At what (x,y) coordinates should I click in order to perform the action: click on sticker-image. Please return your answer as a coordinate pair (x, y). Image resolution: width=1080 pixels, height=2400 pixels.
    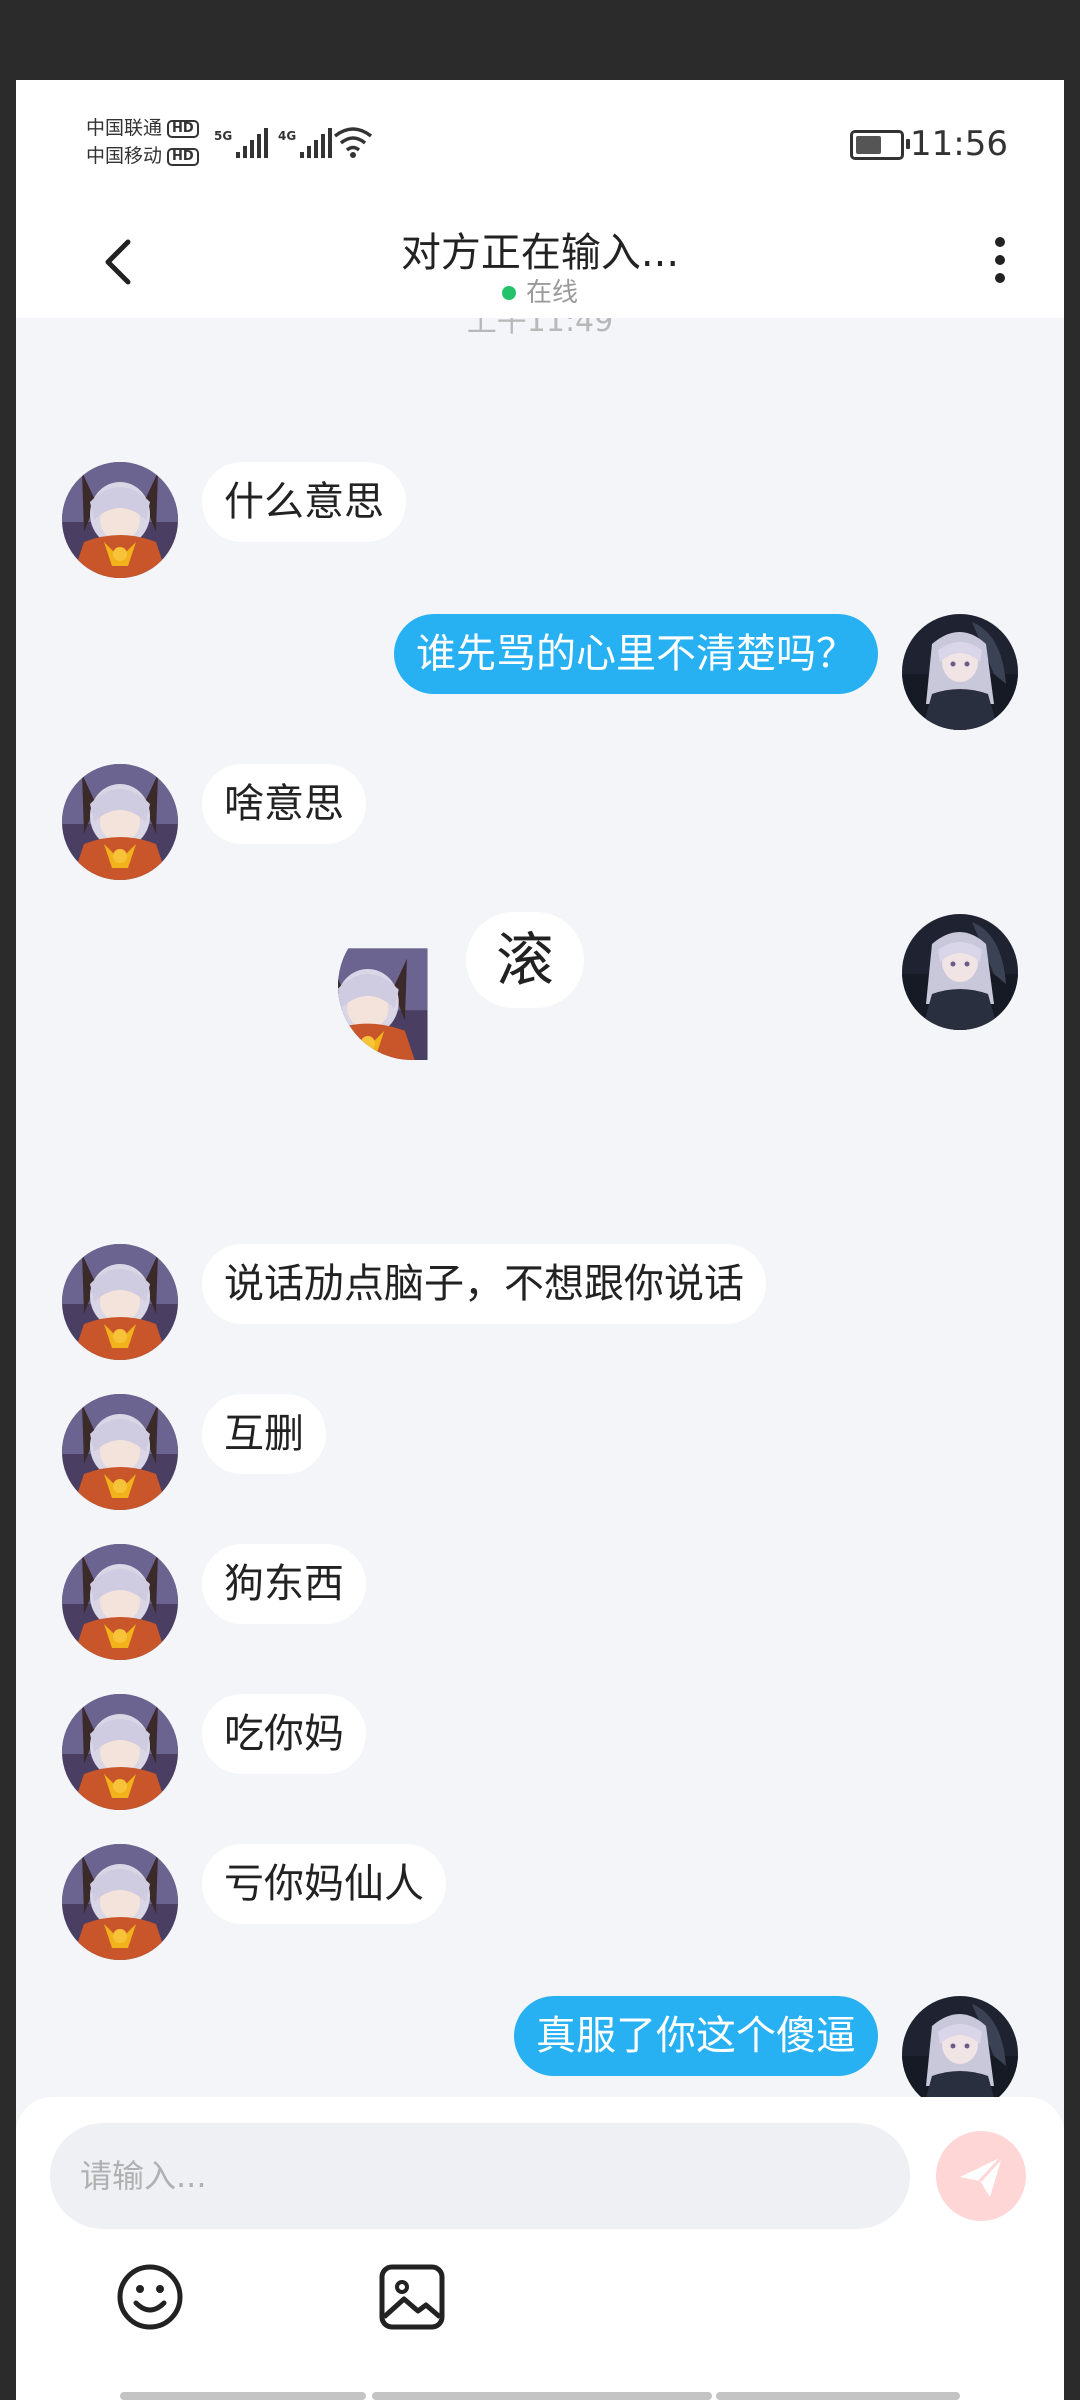
    Looking at the image, I should click on (384, 986).